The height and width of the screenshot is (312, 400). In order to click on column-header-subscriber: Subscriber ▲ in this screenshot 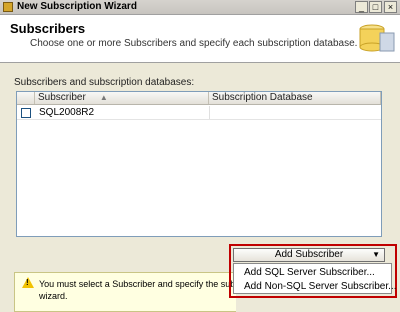, I will do `click(122, 98)`.